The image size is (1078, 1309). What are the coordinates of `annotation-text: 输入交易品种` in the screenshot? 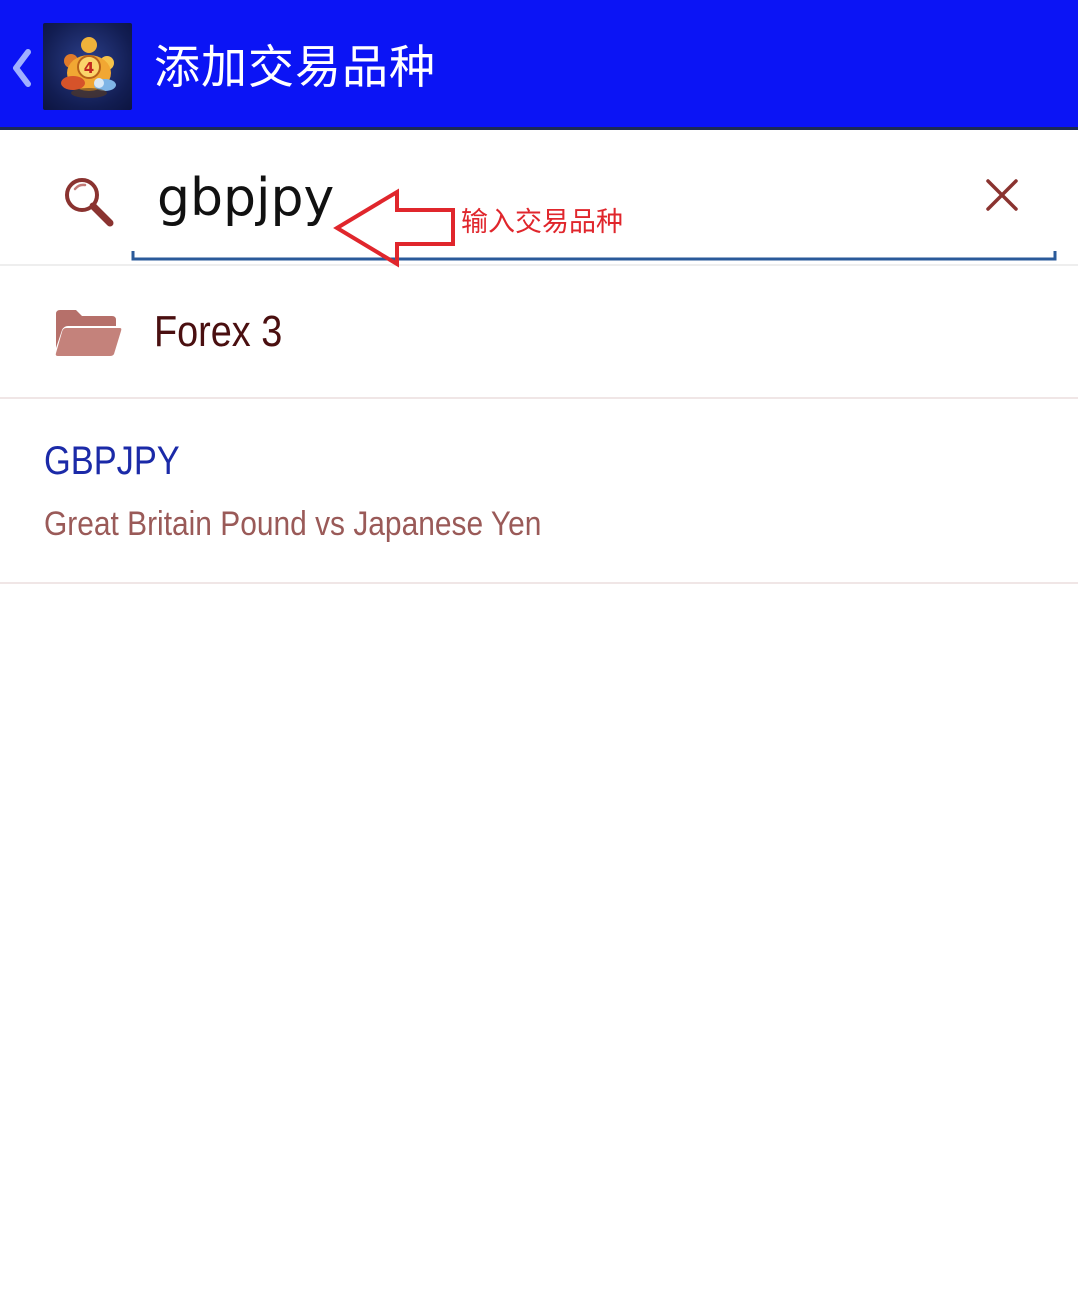 It's located at (542, 222).